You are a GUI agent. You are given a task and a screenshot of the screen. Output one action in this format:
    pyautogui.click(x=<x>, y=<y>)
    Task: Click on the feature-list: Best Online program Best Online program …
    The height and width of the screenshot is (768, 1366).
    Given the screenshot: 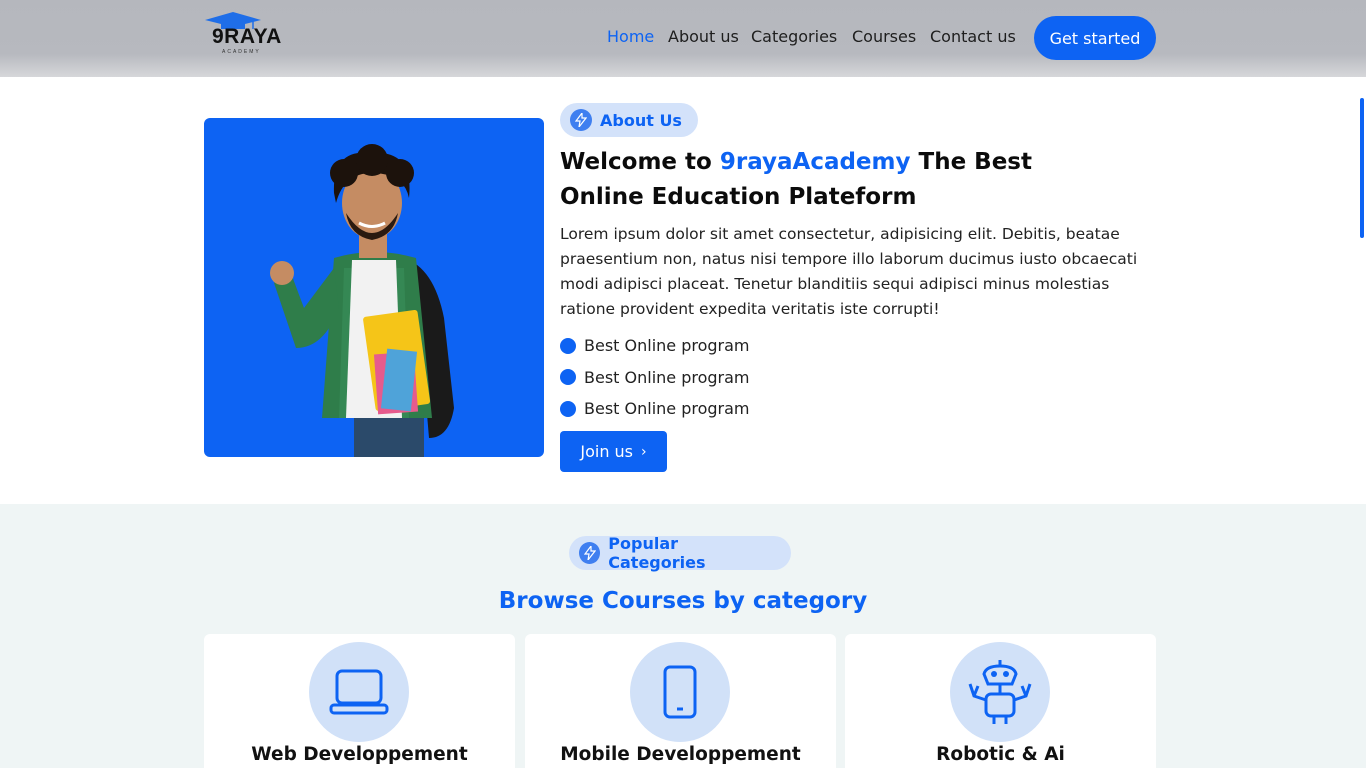 What is the action you would take?
    pyautogui.click(x=655, y=377)
    